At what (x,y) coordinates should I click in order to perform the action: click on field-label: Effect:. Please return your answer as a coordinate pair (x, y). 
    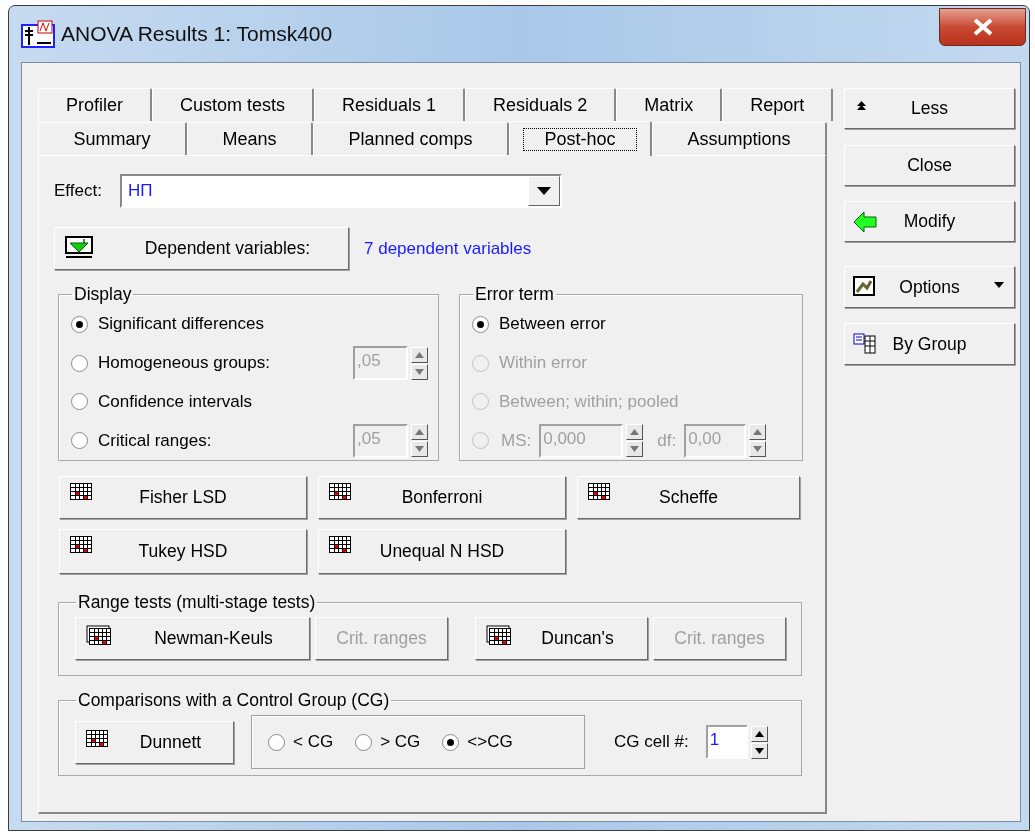
    Looking at the image, I should click on (78, 191).